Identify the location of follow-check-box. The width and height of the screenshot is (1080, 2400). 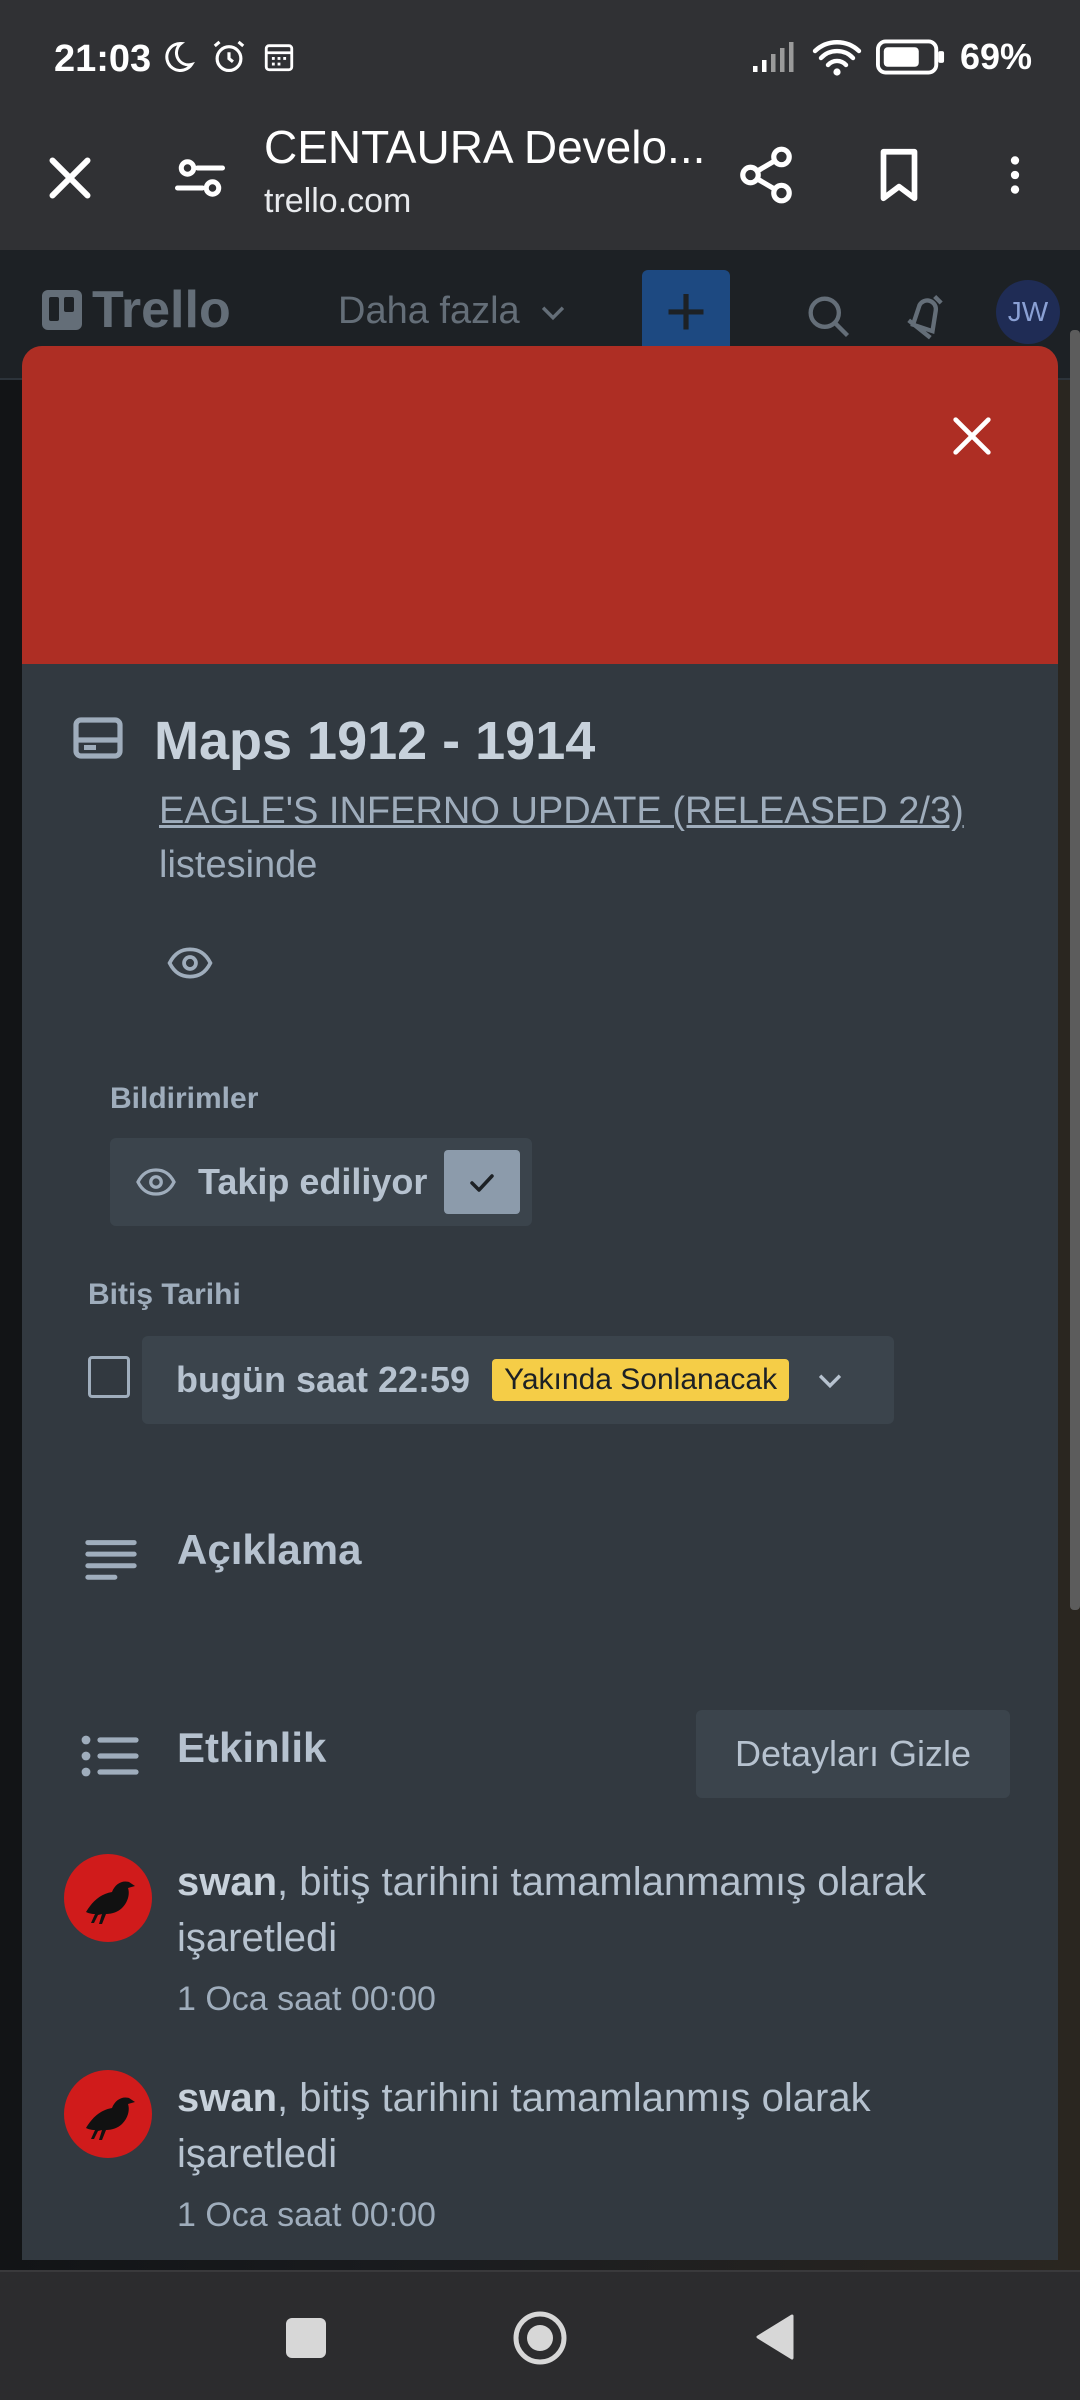
(482, 1182).